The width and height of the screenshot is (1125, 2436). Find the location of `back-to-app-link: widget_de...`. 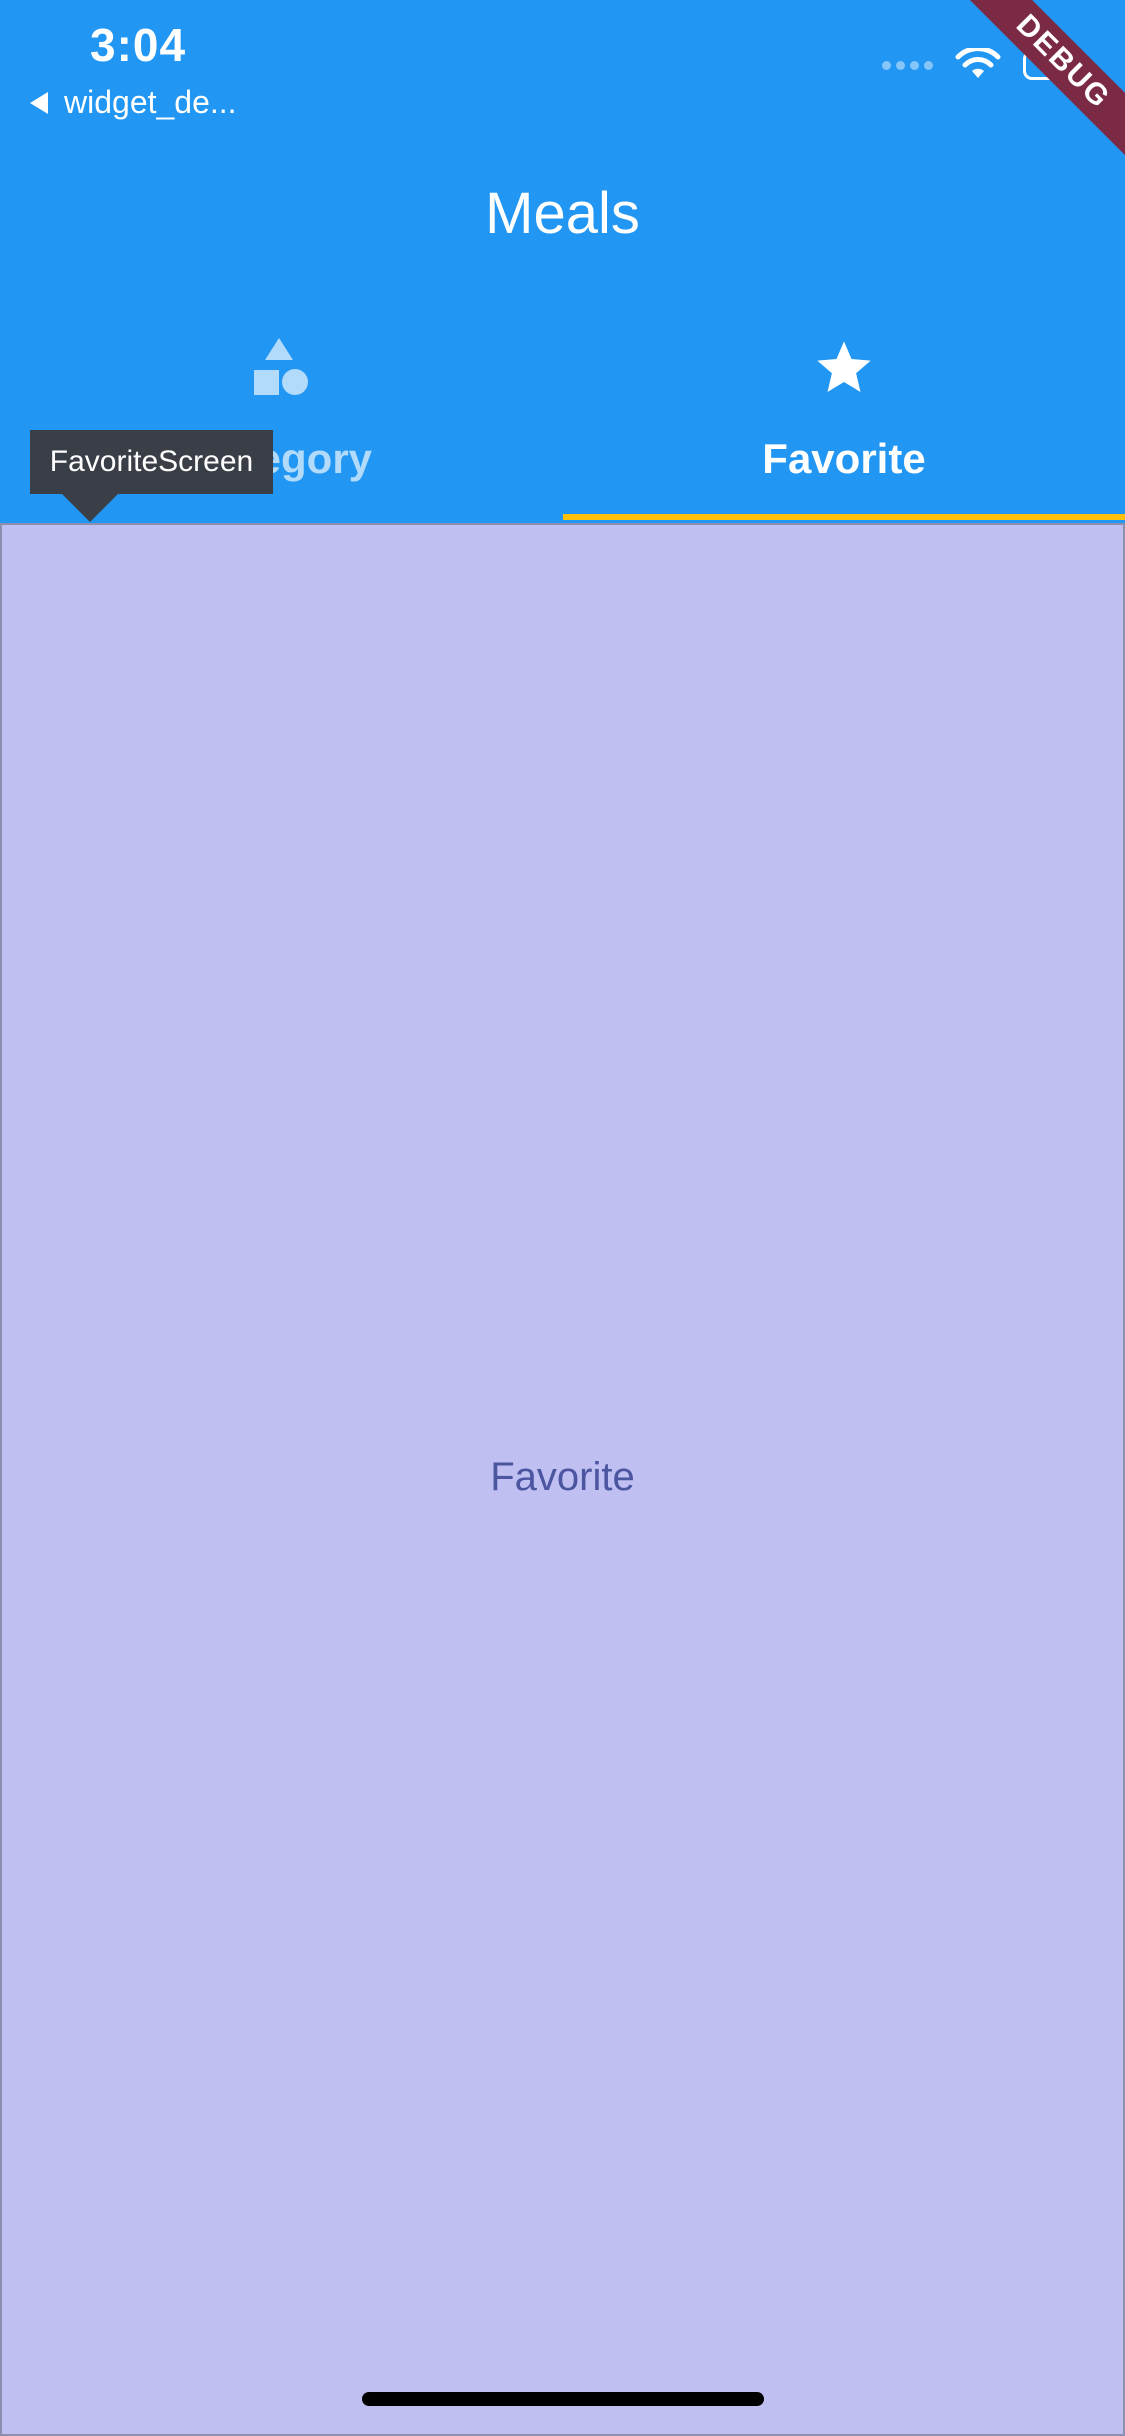

back-to-app-link: widget_de... is located at coordinates (133, 102).